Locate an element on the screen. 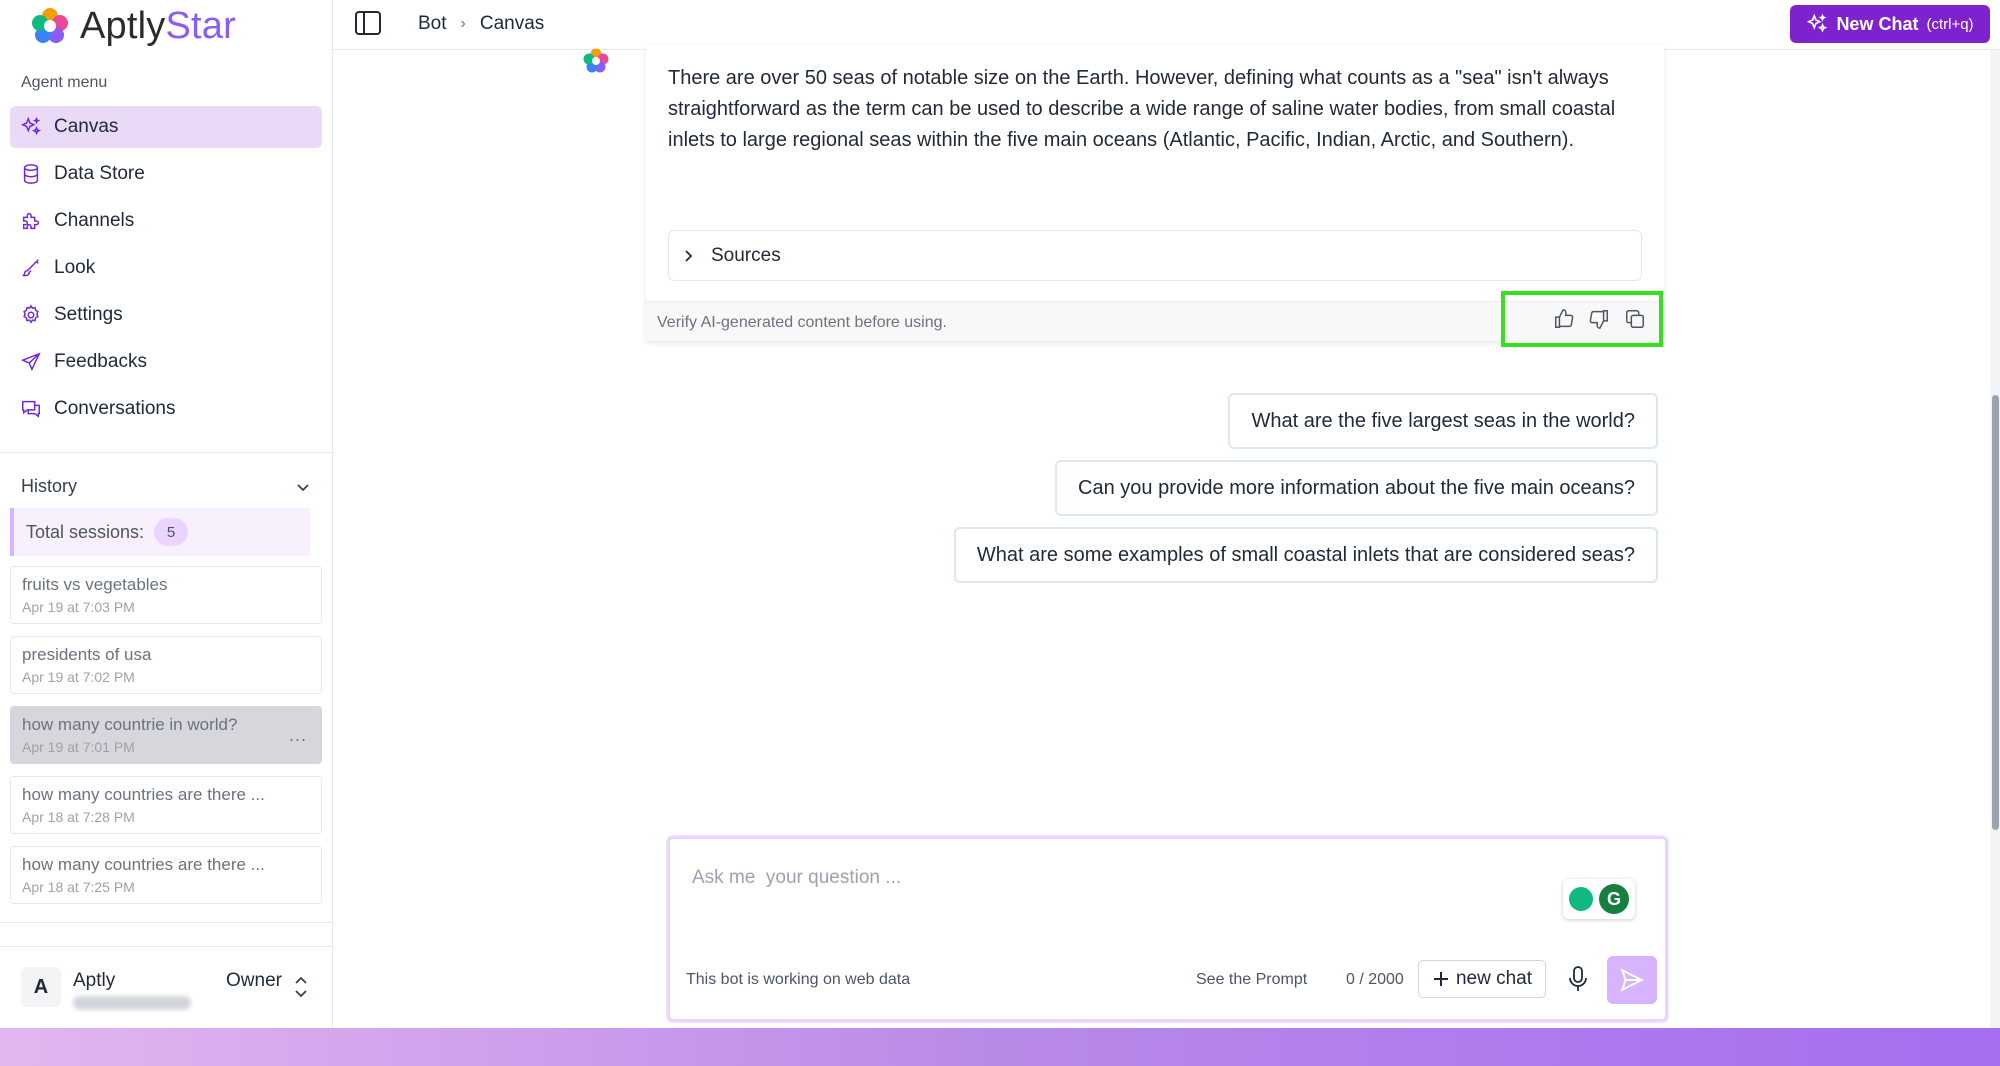 This screenshot has height=1066, width=2000. history-item-title: presidents of usa is located at coordinates (87, 654).